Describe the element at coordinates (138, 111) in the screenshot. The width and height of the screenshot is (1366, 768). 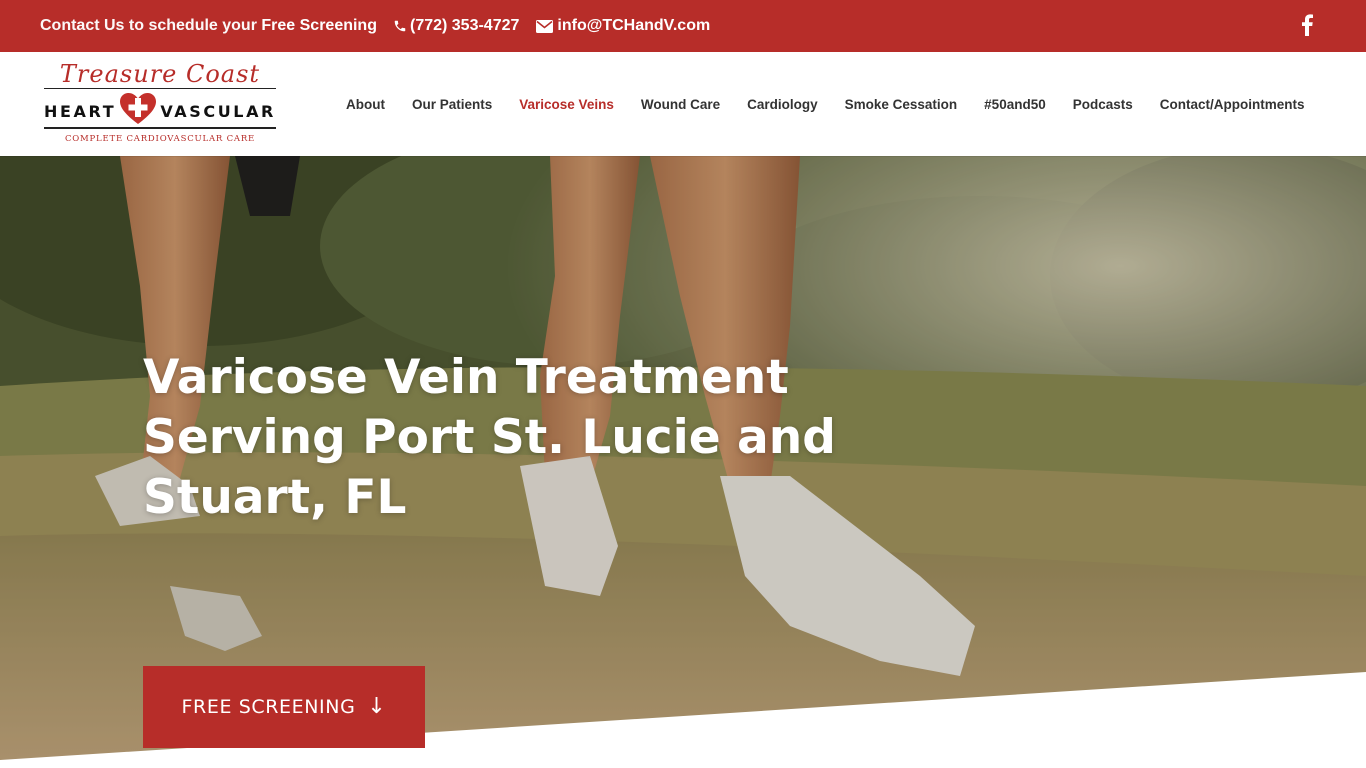
I see `heart-cross-icon` at that location.